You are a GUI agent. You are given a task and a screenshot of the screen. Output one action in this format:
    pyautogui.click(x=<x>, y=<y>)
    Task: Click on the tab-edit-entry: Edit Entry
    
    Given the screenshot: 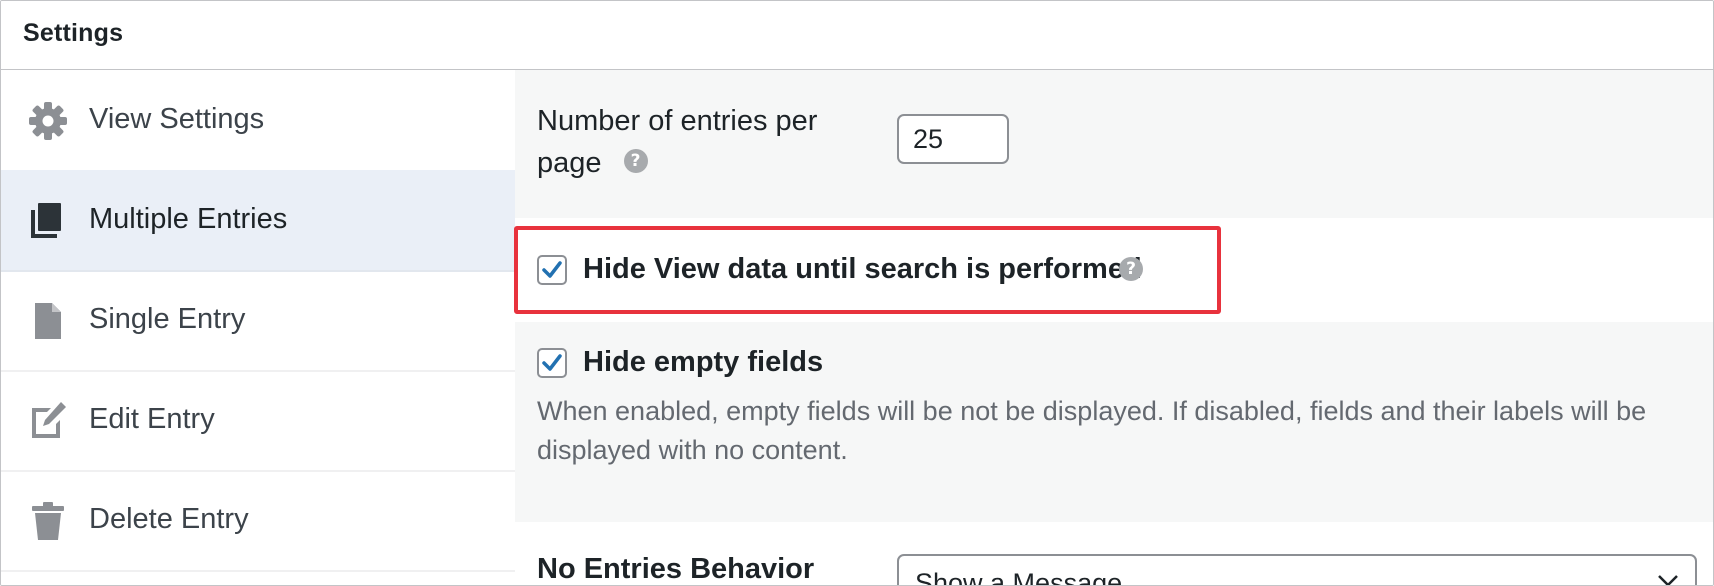 What is the action you would take?
    pyautogui.click(x=258, y=421)
    